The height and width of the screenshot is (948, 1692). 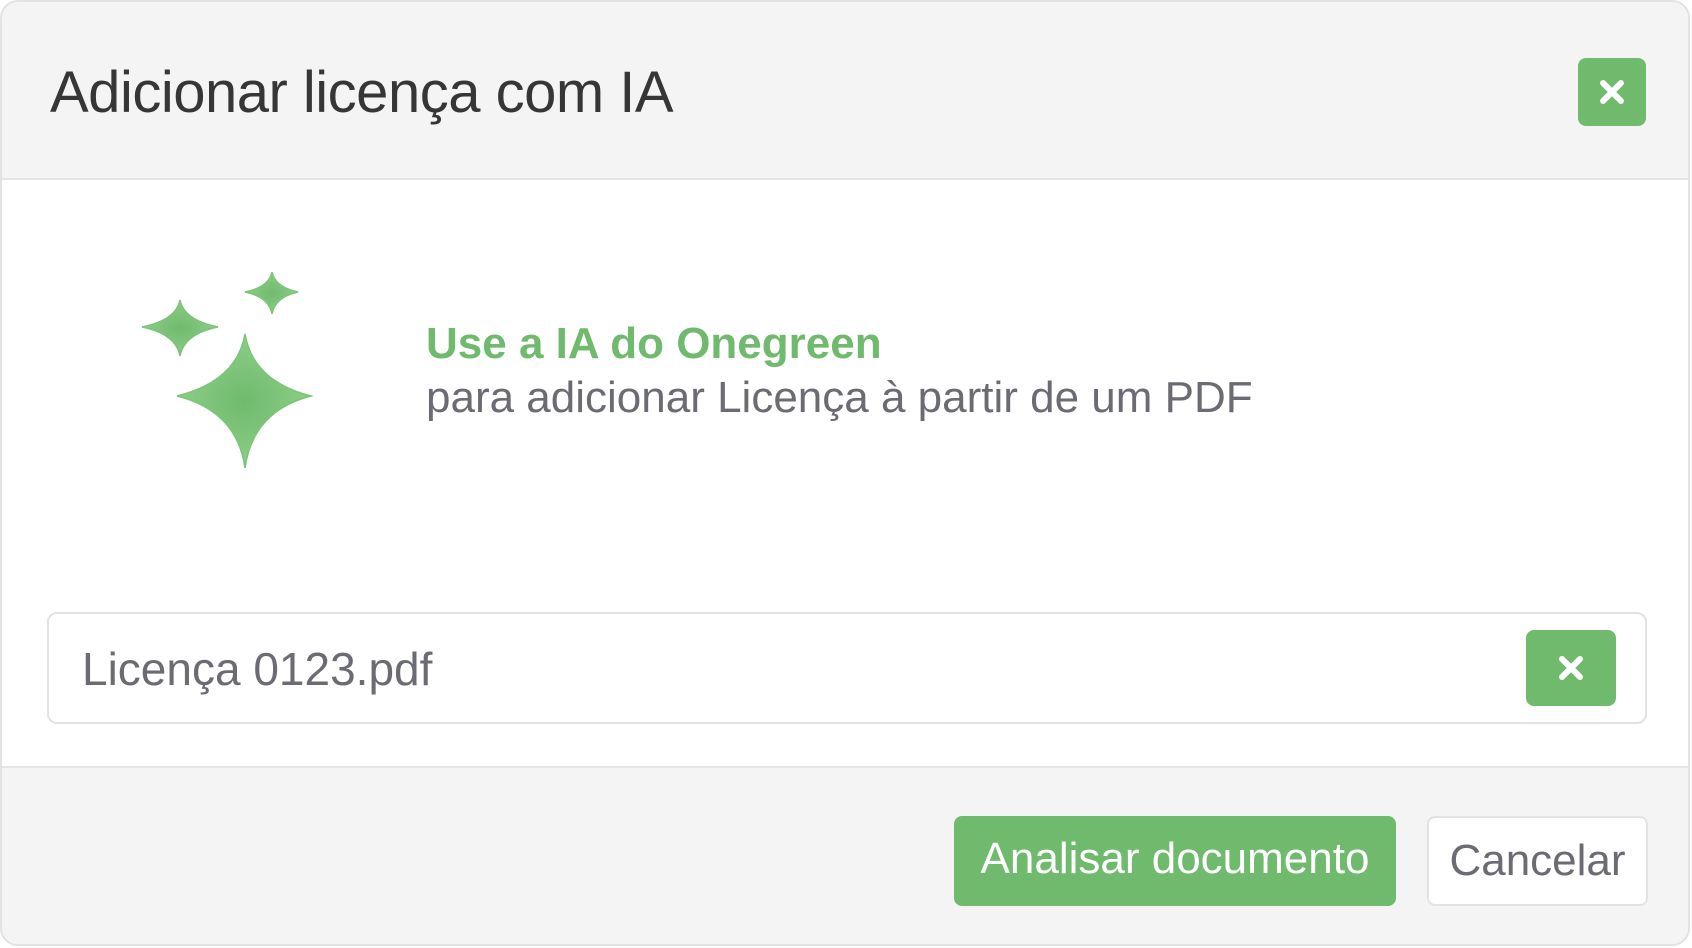 I want to click on ai-promo-title: Use a IA do Onegreen, so click(x=654, y=343).